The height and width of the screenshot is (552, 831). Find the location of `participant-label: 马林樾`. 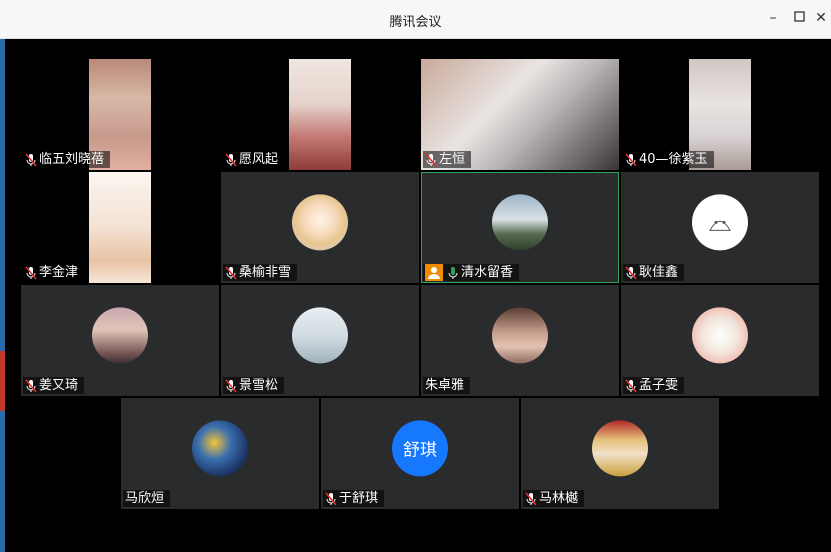

participant-label: 马林樾 is located at coordinates (554, 498).